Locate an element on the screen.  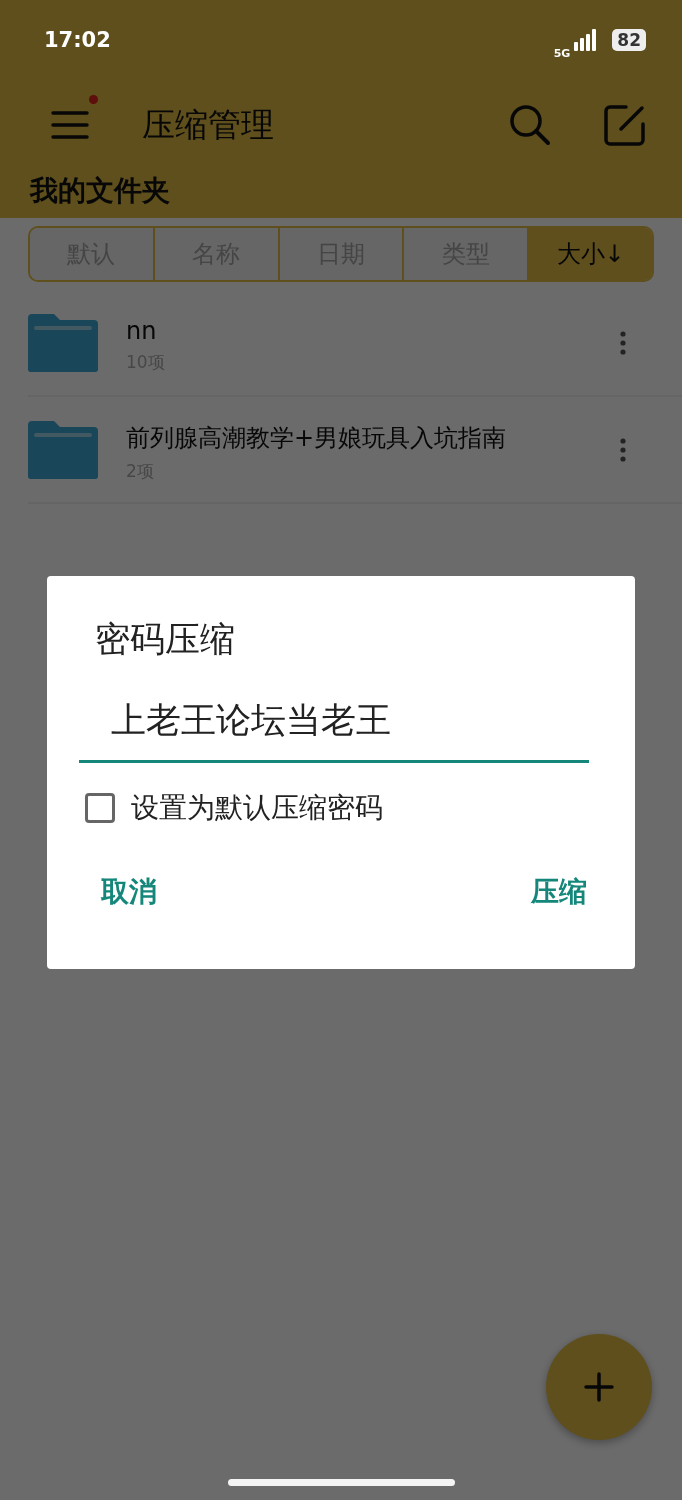
status-time: 17:02 is located at coordinates (77, 40).